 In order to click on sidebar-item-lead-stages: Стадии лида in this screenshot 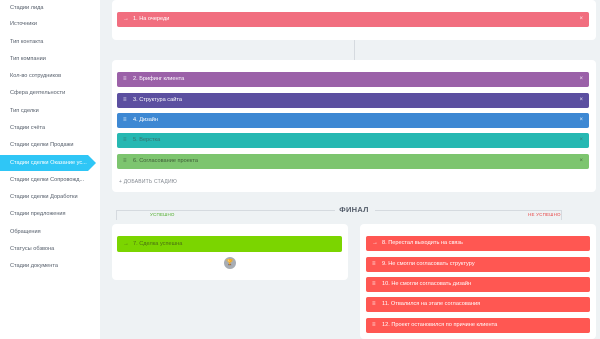, I will do `click(50, 8)`.